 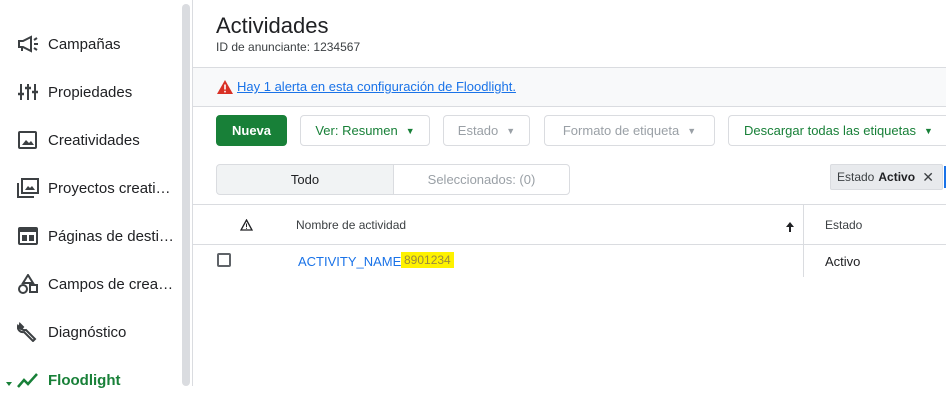 I want to click on sidebar-item-label: Diagnóstico, so click(x=87, y=332).